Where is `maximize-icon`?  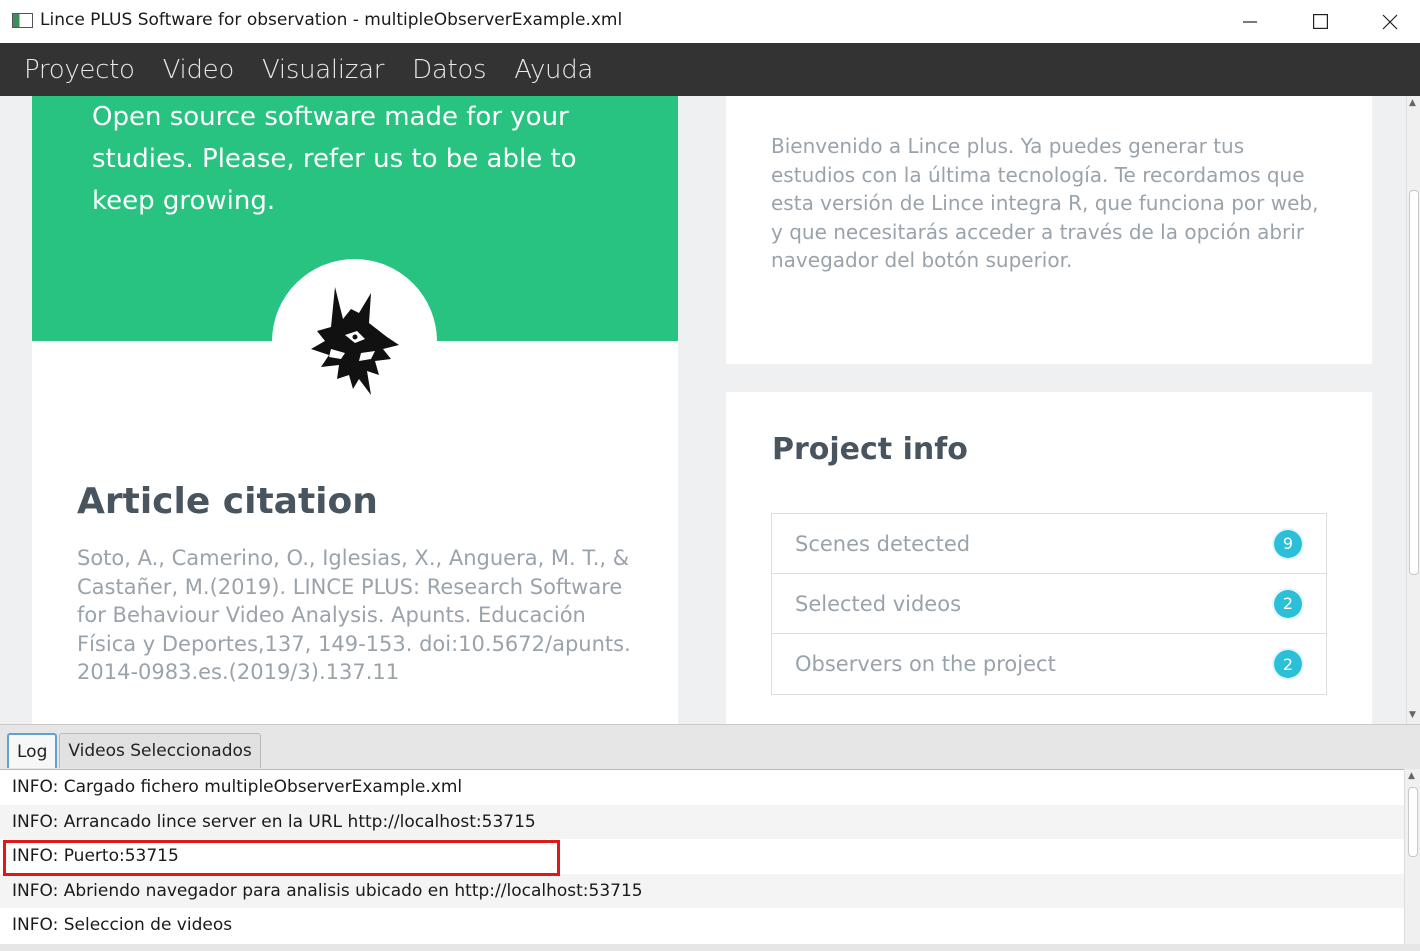 maximize-icon is located at coordinates (1320, 21).